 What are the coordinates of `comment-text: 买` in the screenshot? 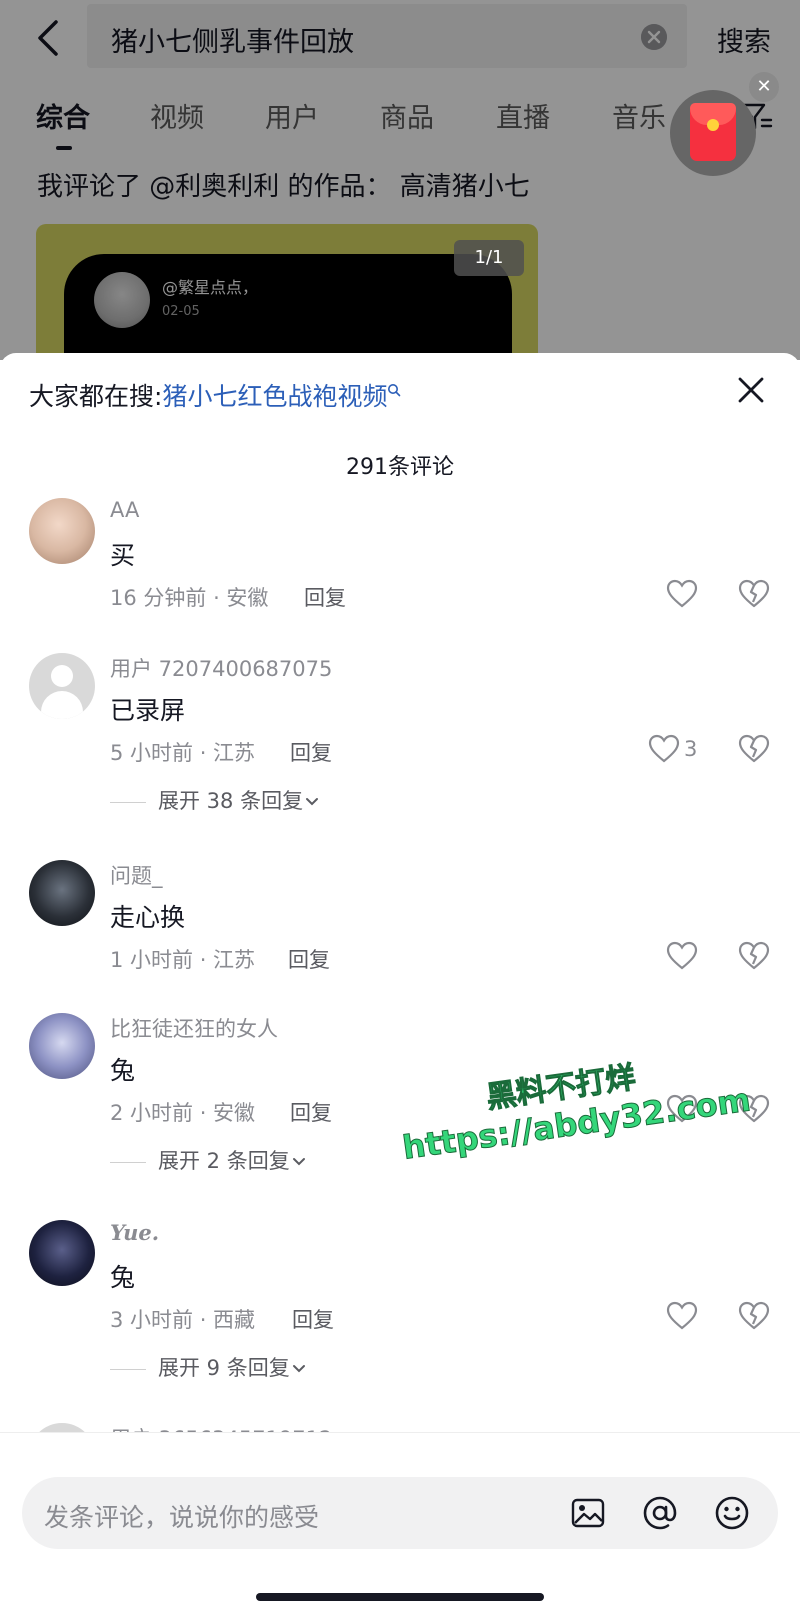 It's located at (123, 555).